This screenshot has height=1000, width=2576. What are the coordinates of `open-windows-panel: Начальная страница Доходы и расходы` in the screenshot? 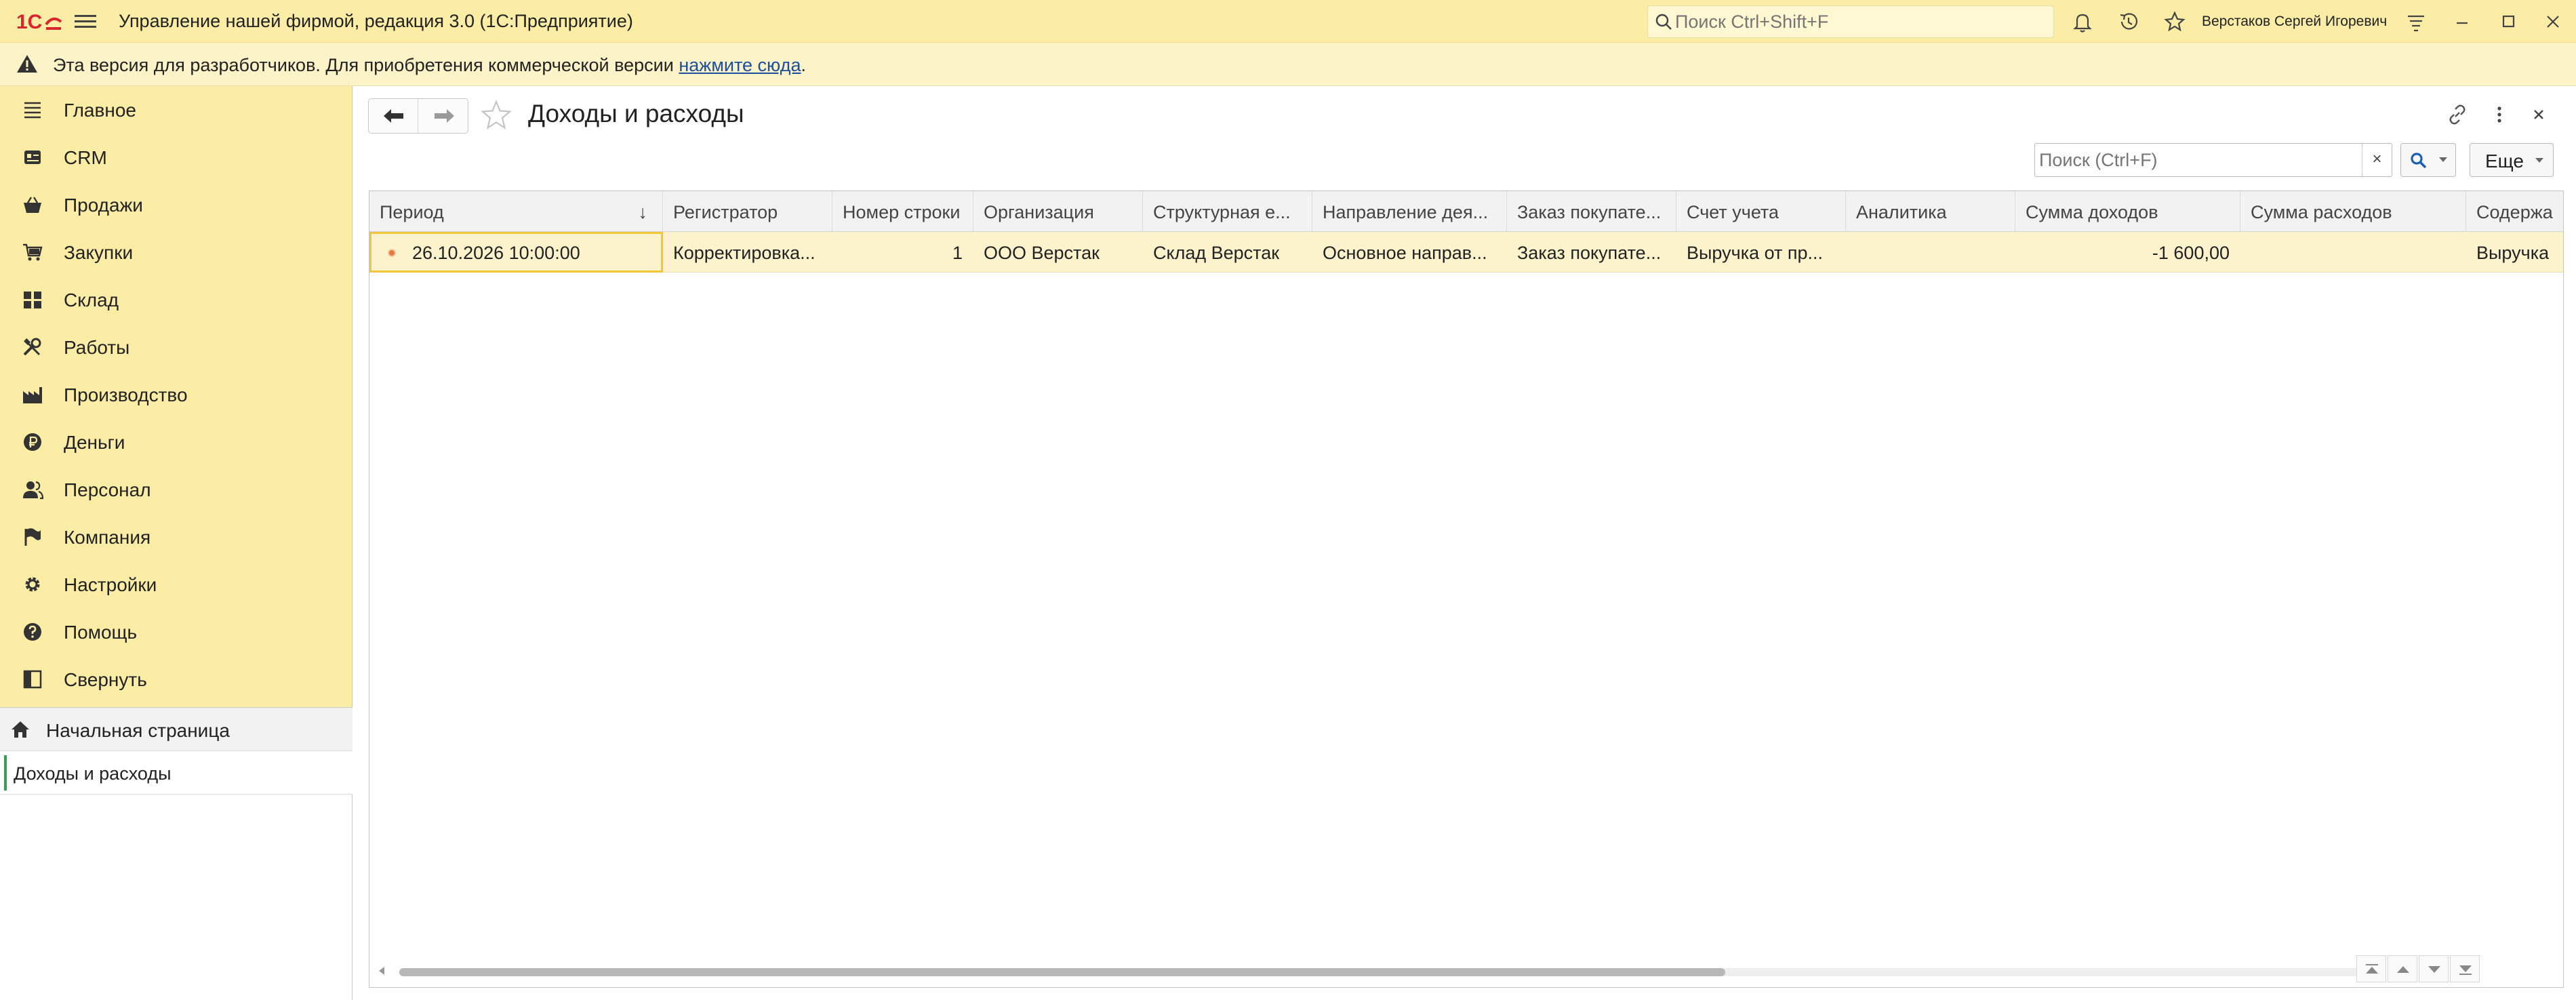 It's located at (176, 853).